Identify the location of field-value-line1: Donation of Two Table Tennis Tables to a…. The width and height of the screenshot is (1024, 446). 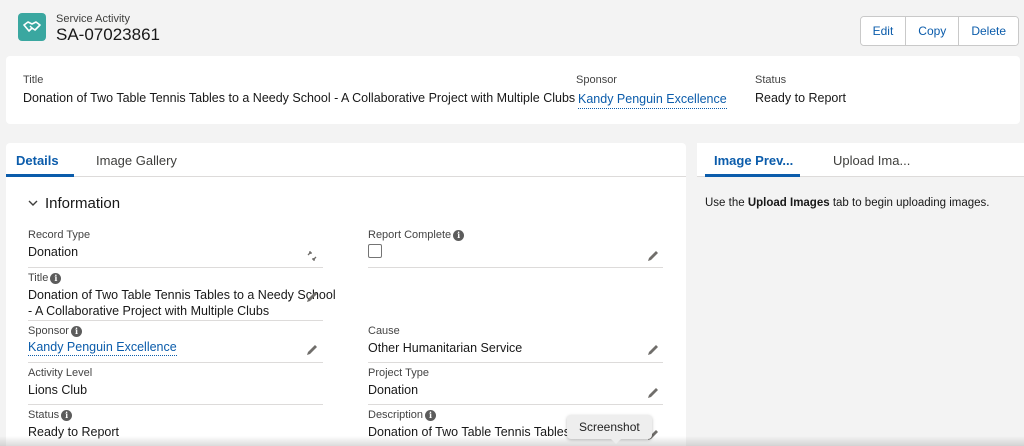
(182, 295).